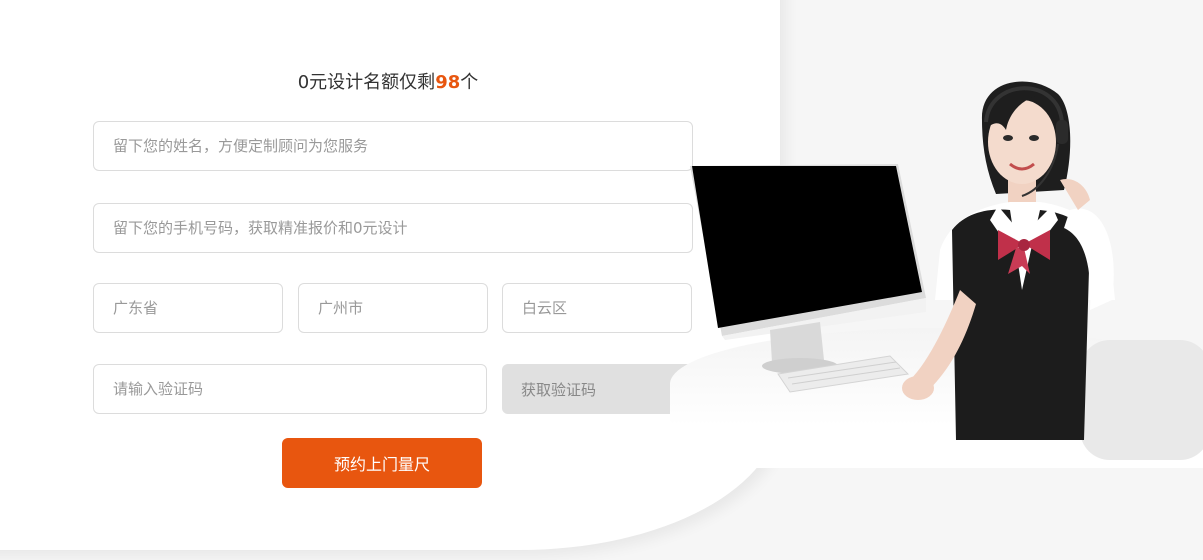 The image size is (1203, 560). Describe the element at coordinates (1008, 260) in the screenshot. I see `agent-figure-icon` at that location.